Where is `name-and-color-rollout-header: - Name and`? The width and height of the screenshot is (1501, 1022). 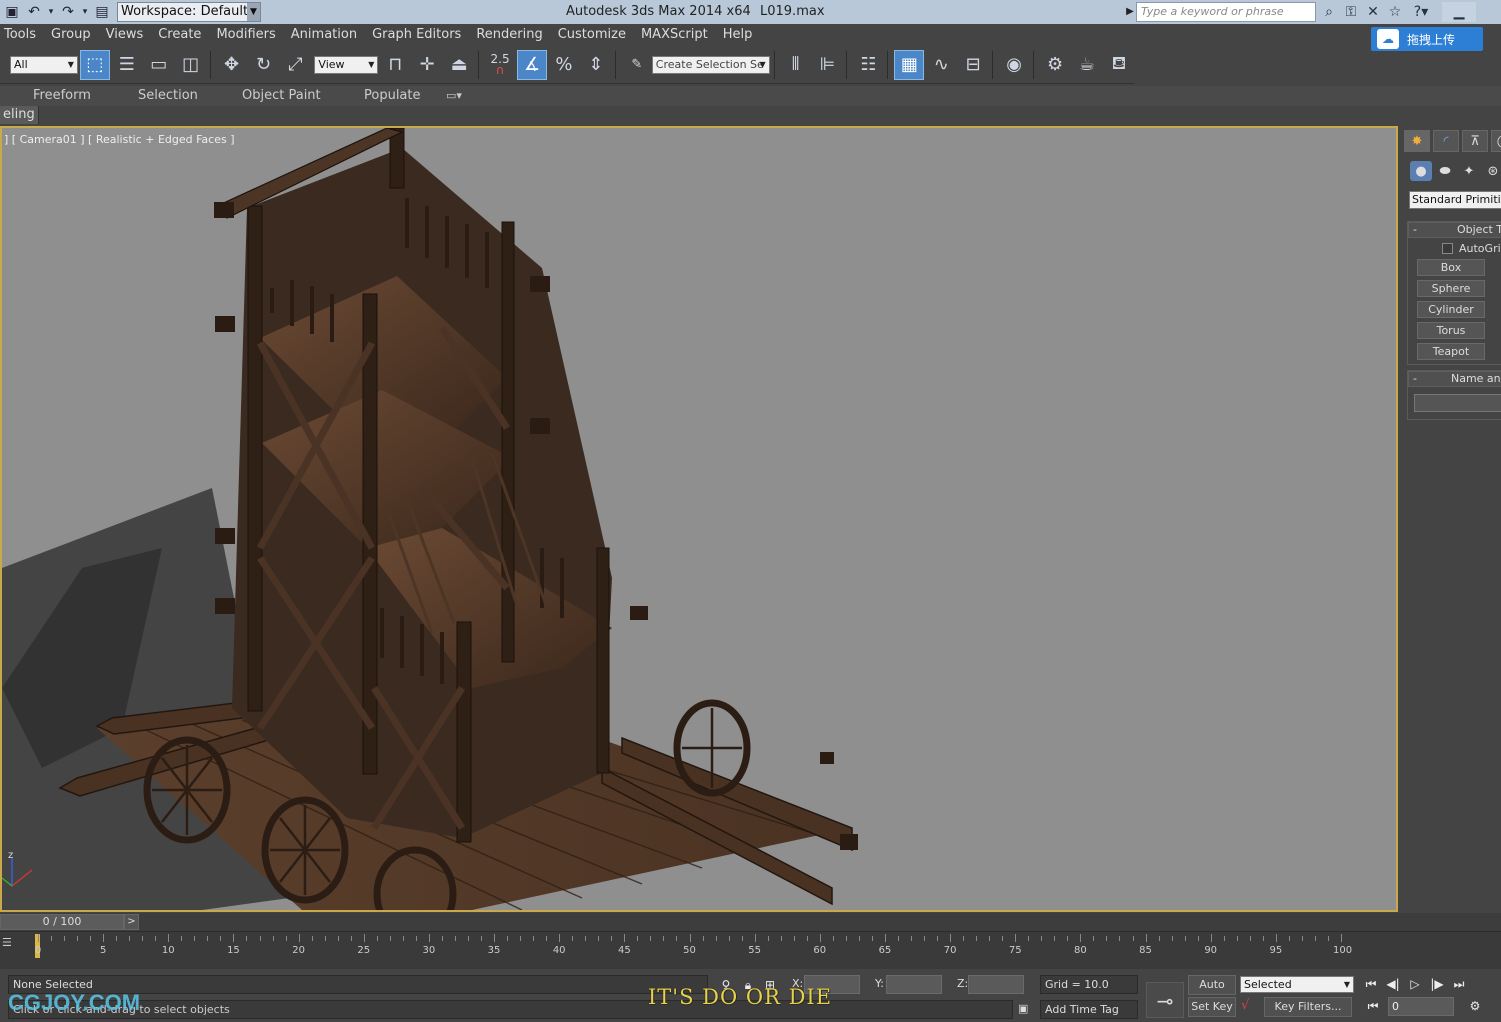
name-and-color-rollout-header: - Name and is located at coordinates (1454, 379).